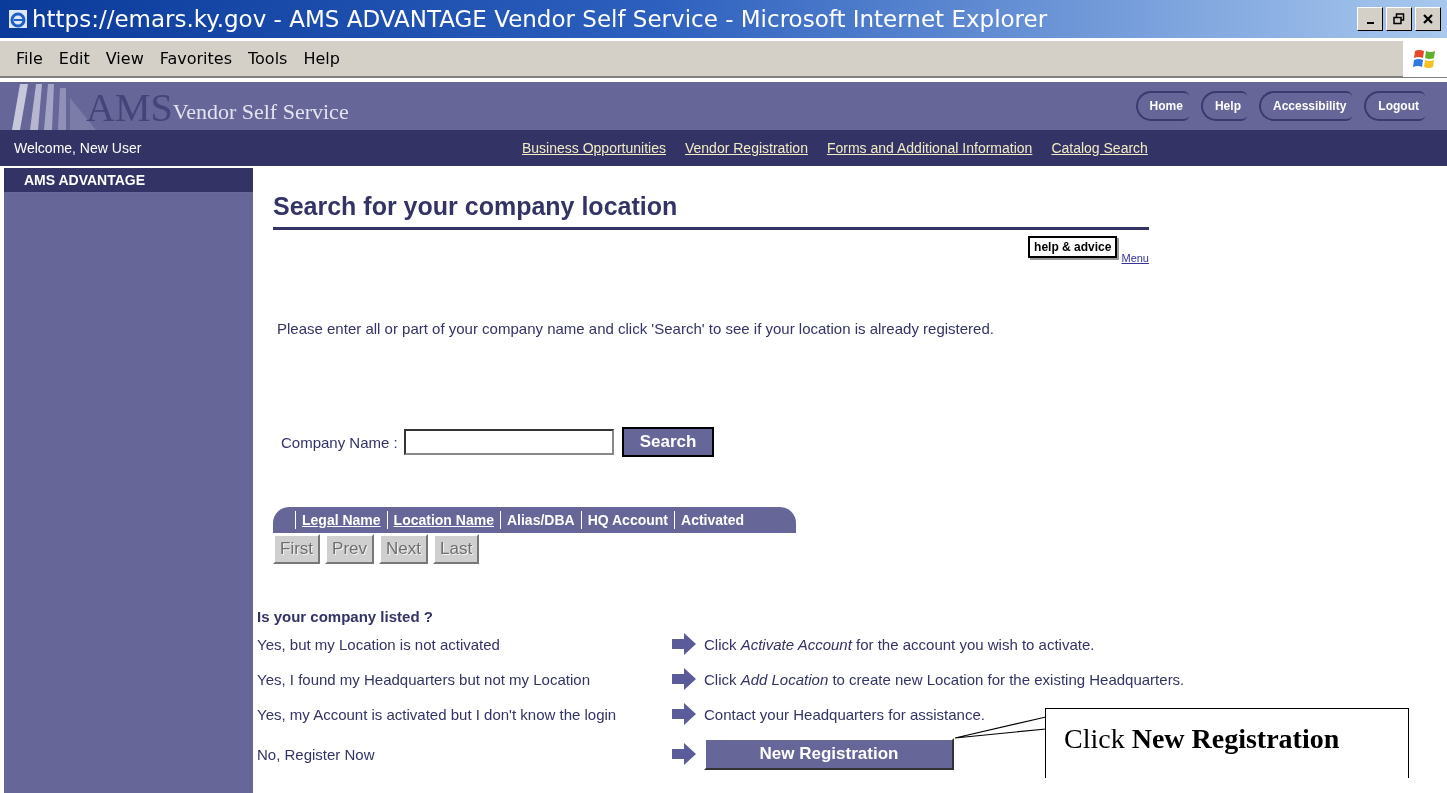 This screenshot has width=1447, height=793. Describe the element at coordinates (712, 520) in the screenshot. I see `column-header: Activated` at that location.